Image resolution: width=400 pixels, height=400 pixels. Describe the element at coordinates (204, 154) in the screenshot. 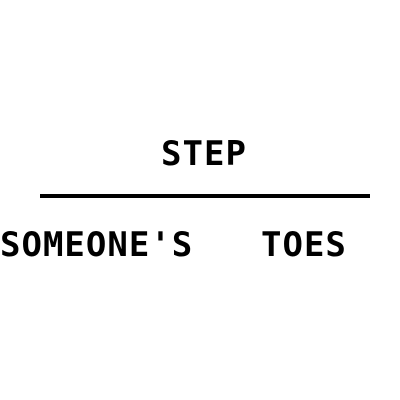

I see `top-word: STEP` at that location.